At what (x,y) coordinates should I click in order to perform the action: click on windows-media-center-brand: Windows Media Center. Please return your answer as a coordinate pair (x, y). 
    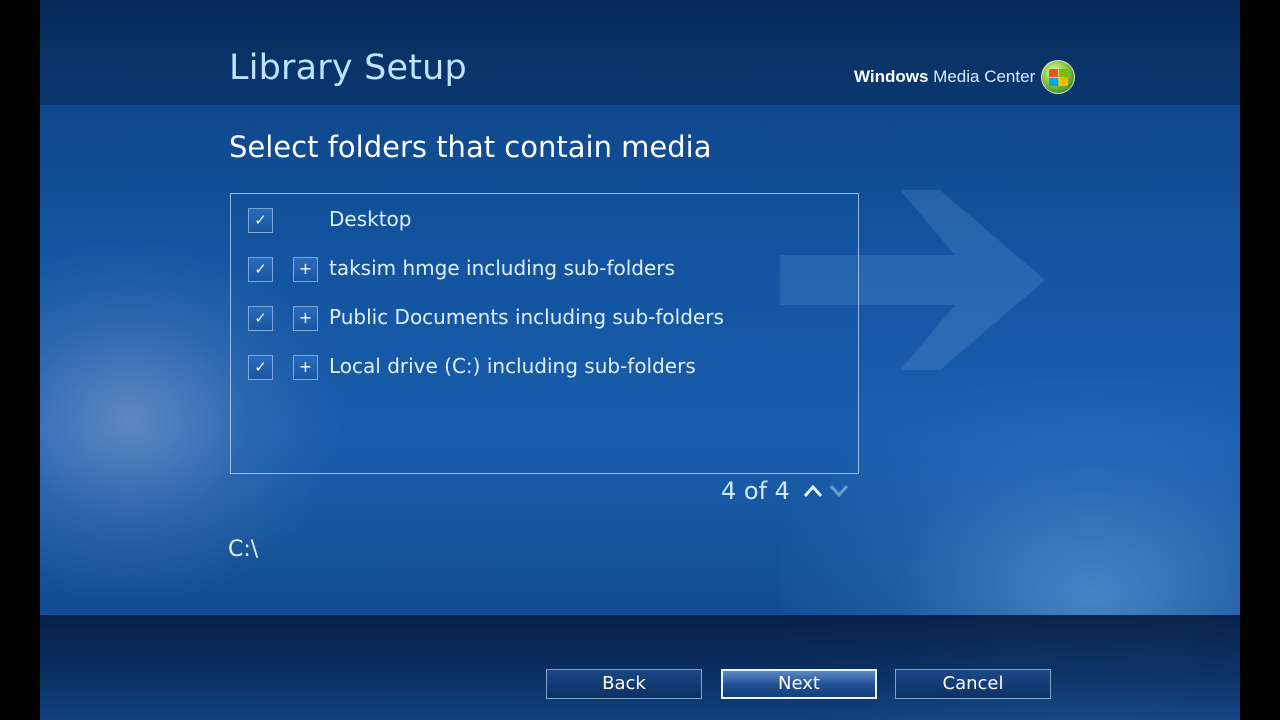
    Looking at the image, I should click on (965, 77).